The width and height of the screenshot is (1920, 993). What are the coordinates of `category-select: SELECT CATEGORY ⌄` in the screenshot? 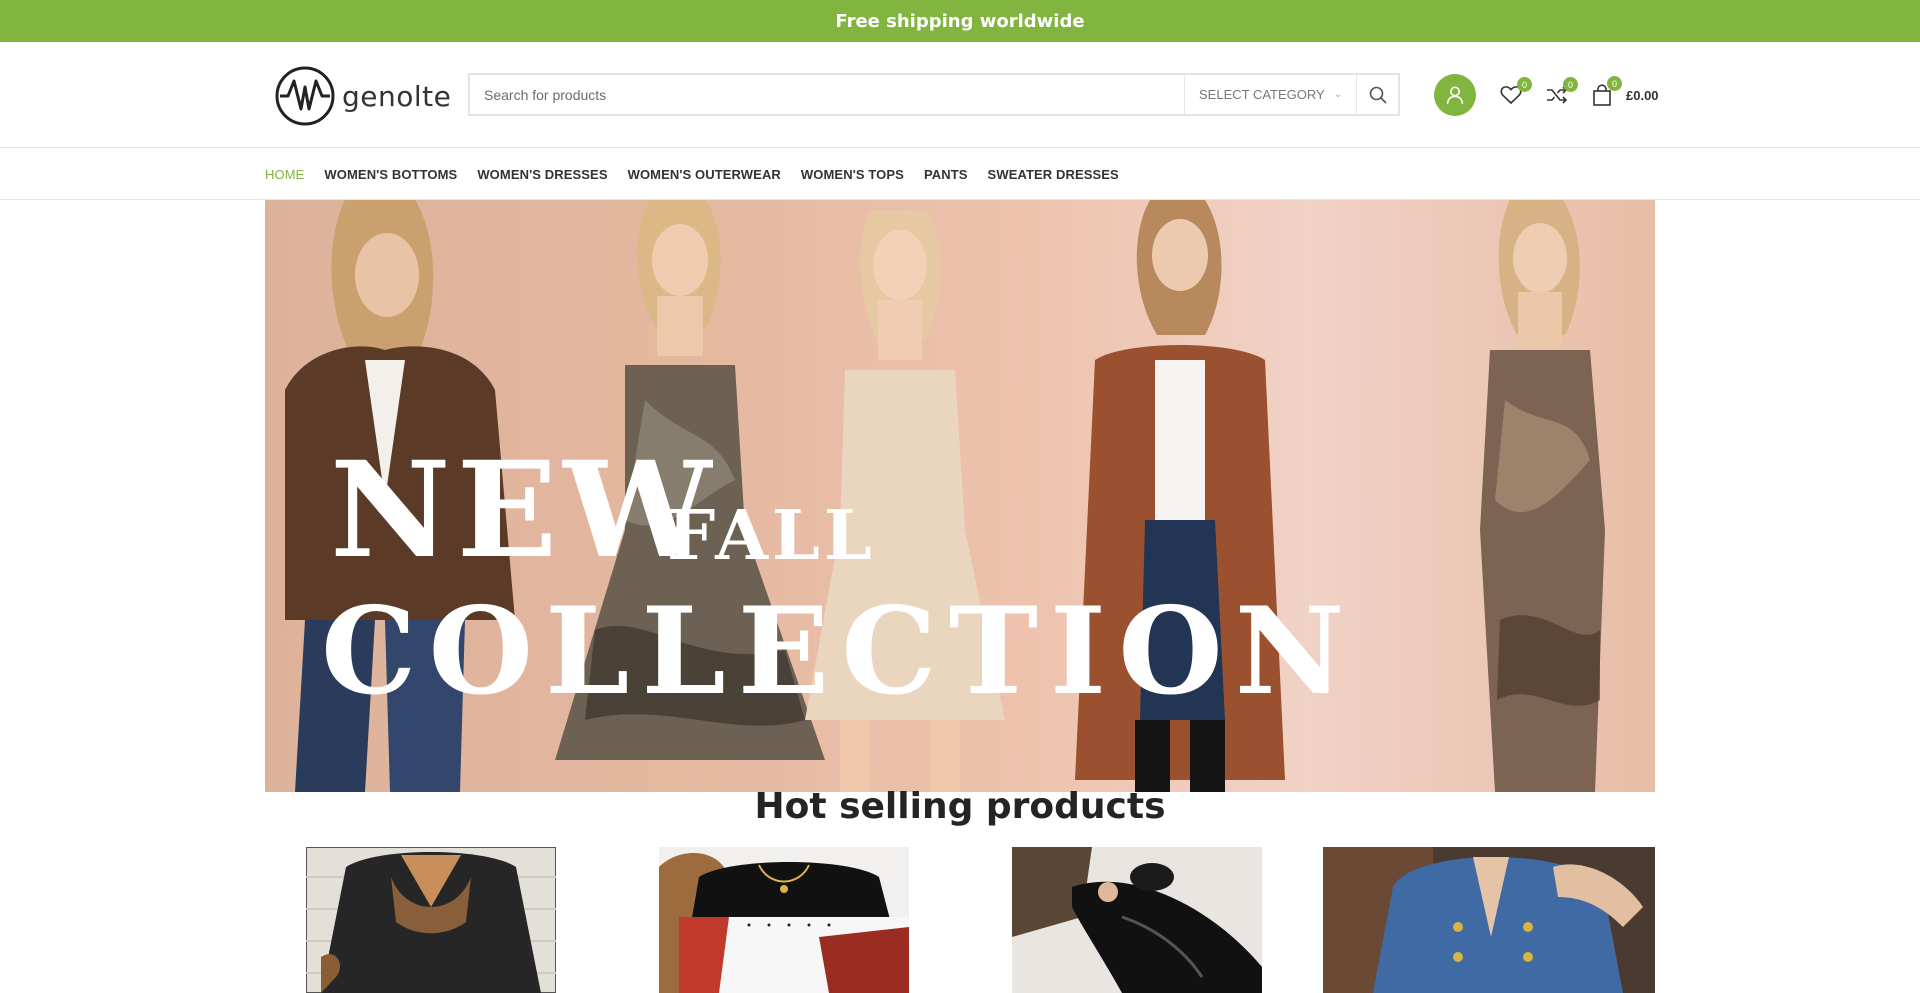 It's located at (1270, 94).